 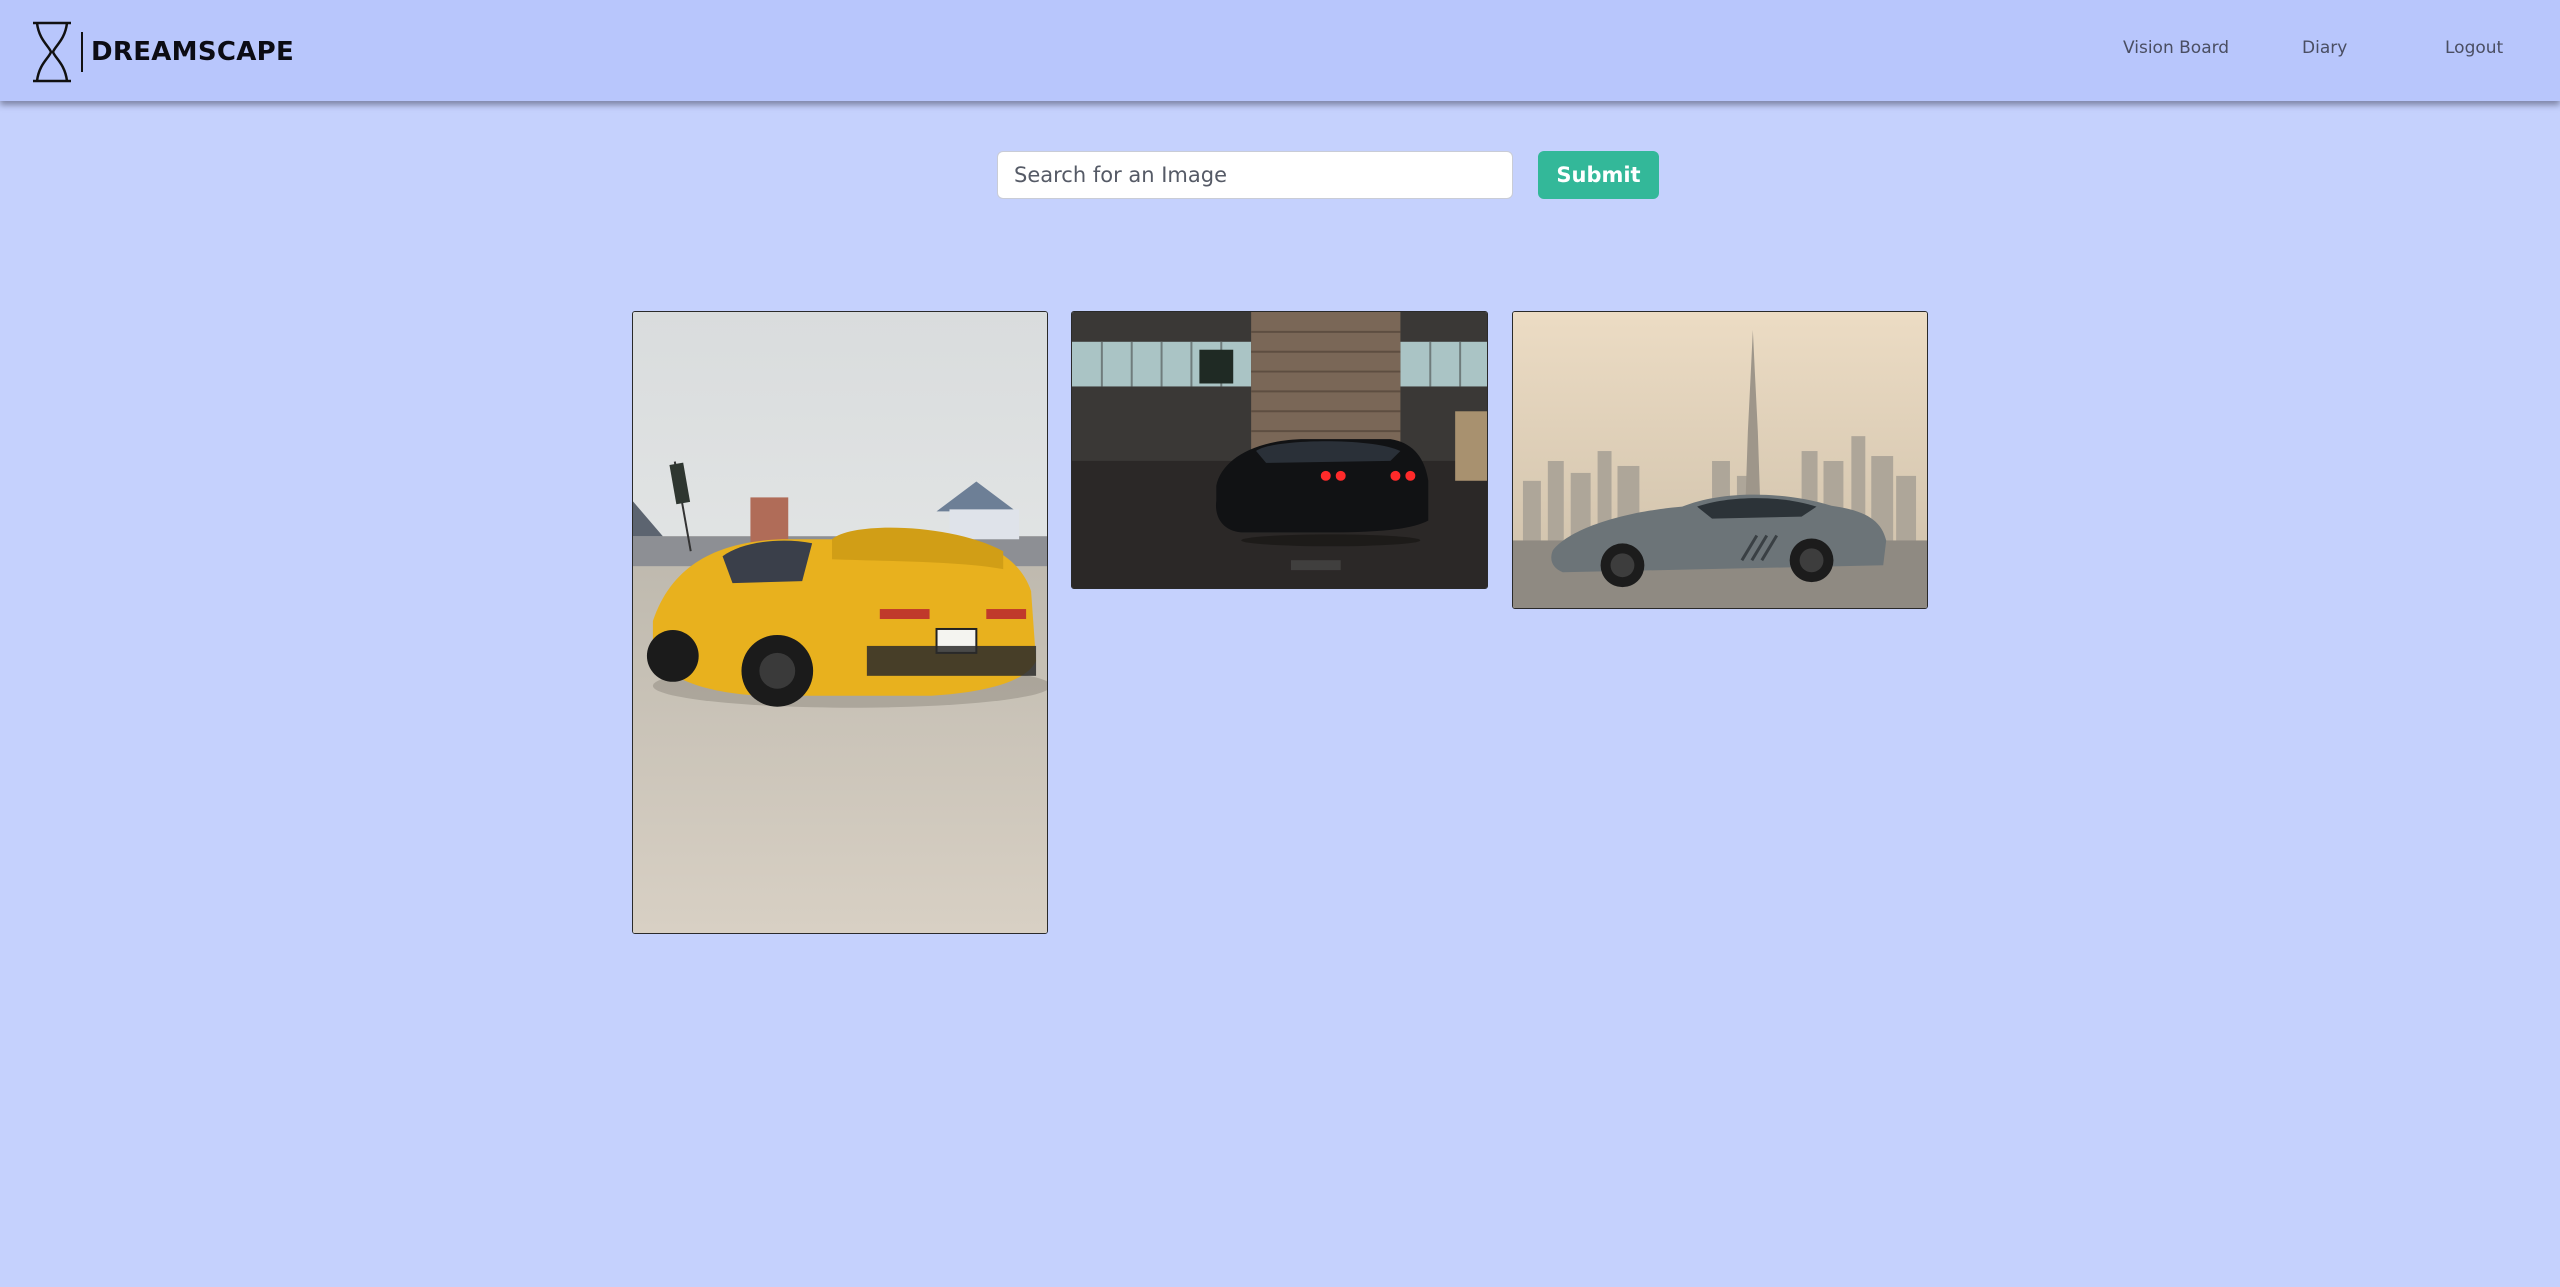 I want to click on navbar: DREAMSCAPE Vision Board Diary Logout, so click(x=1280, y=50).